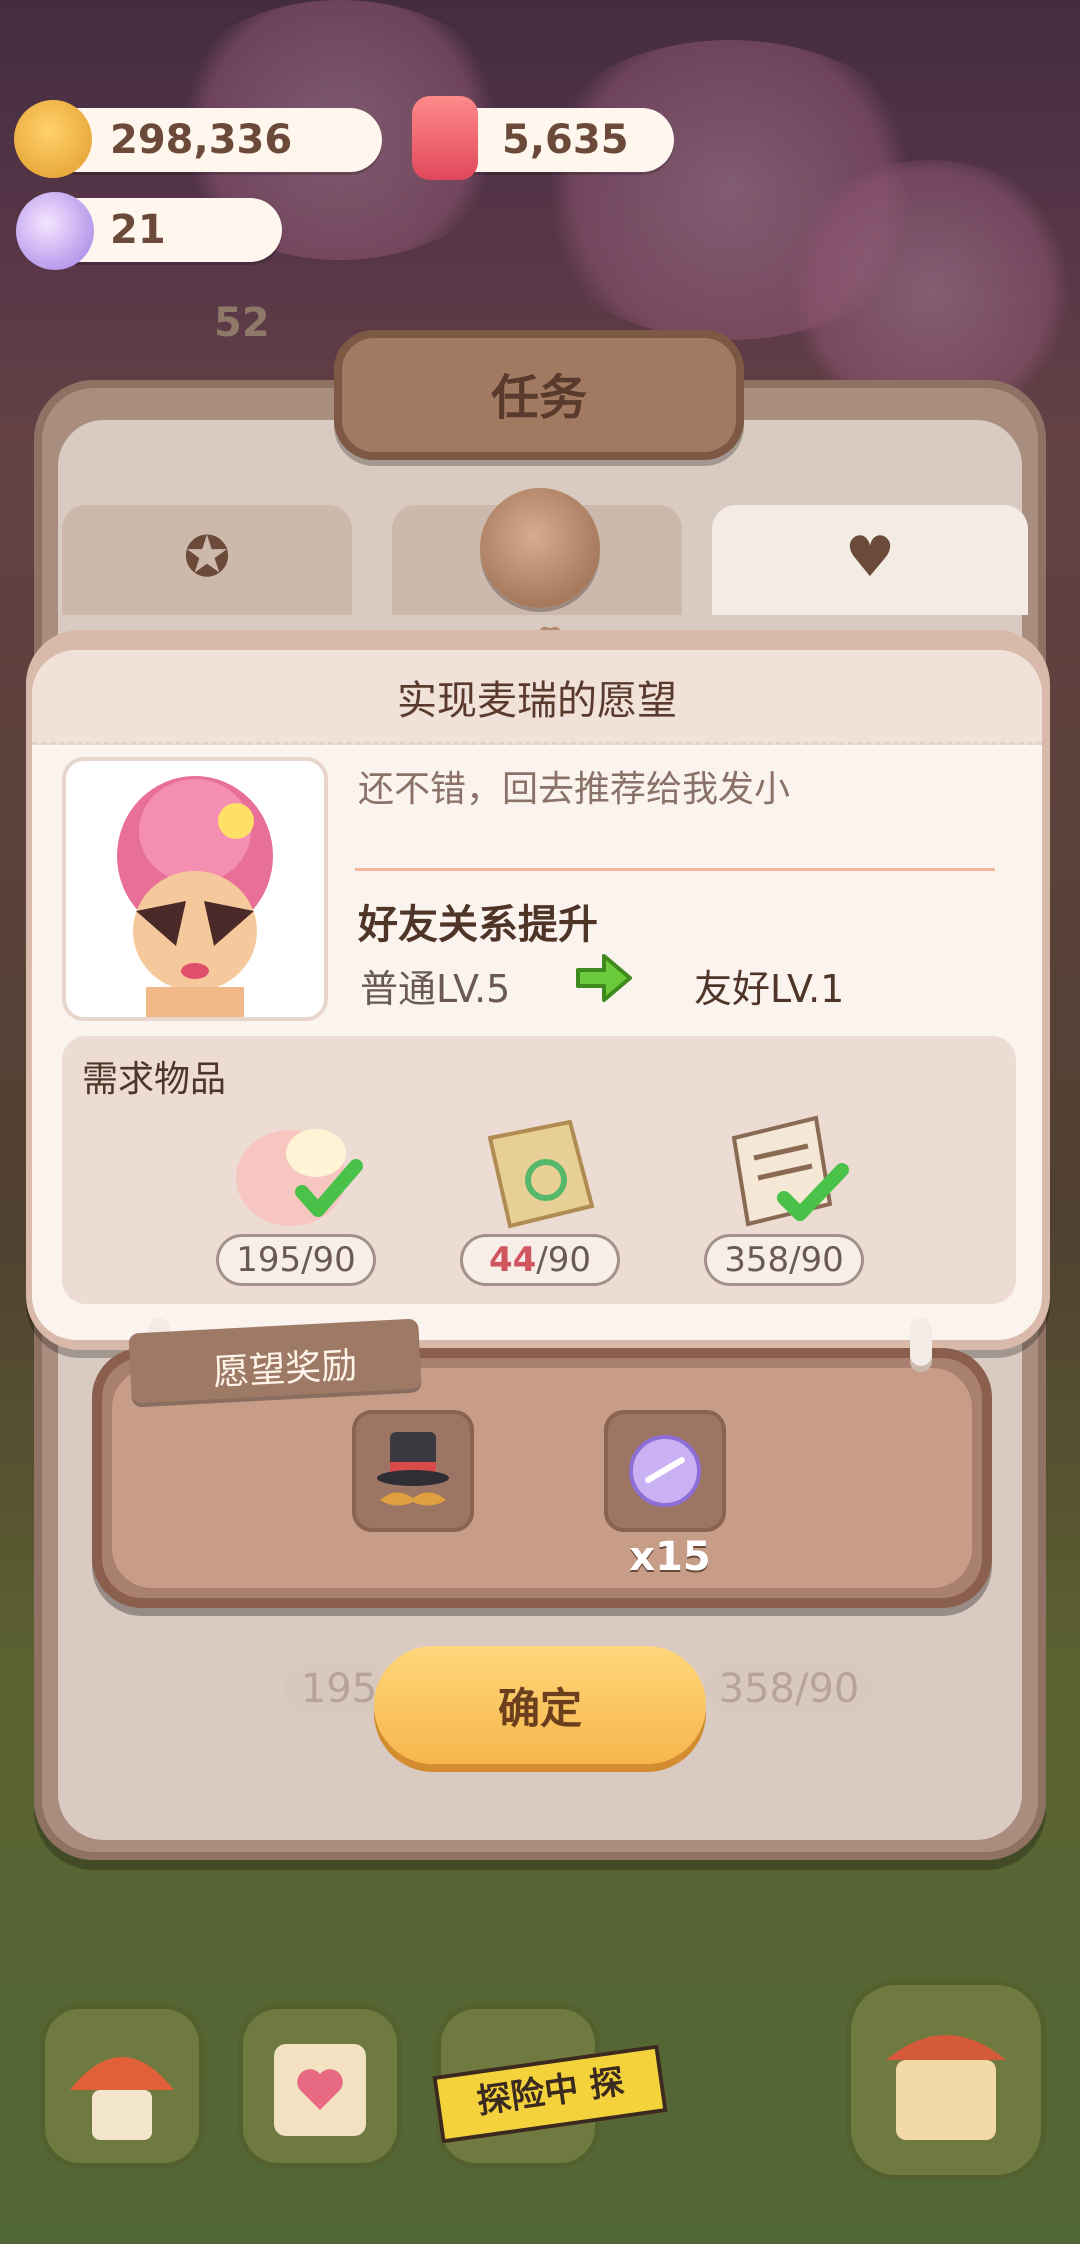 Image resolution: width=1080 pixels, height=2244 pixels. Describe the element at coordinates (540, 548) in the screenshot. I see `wooden-peg` at that location.